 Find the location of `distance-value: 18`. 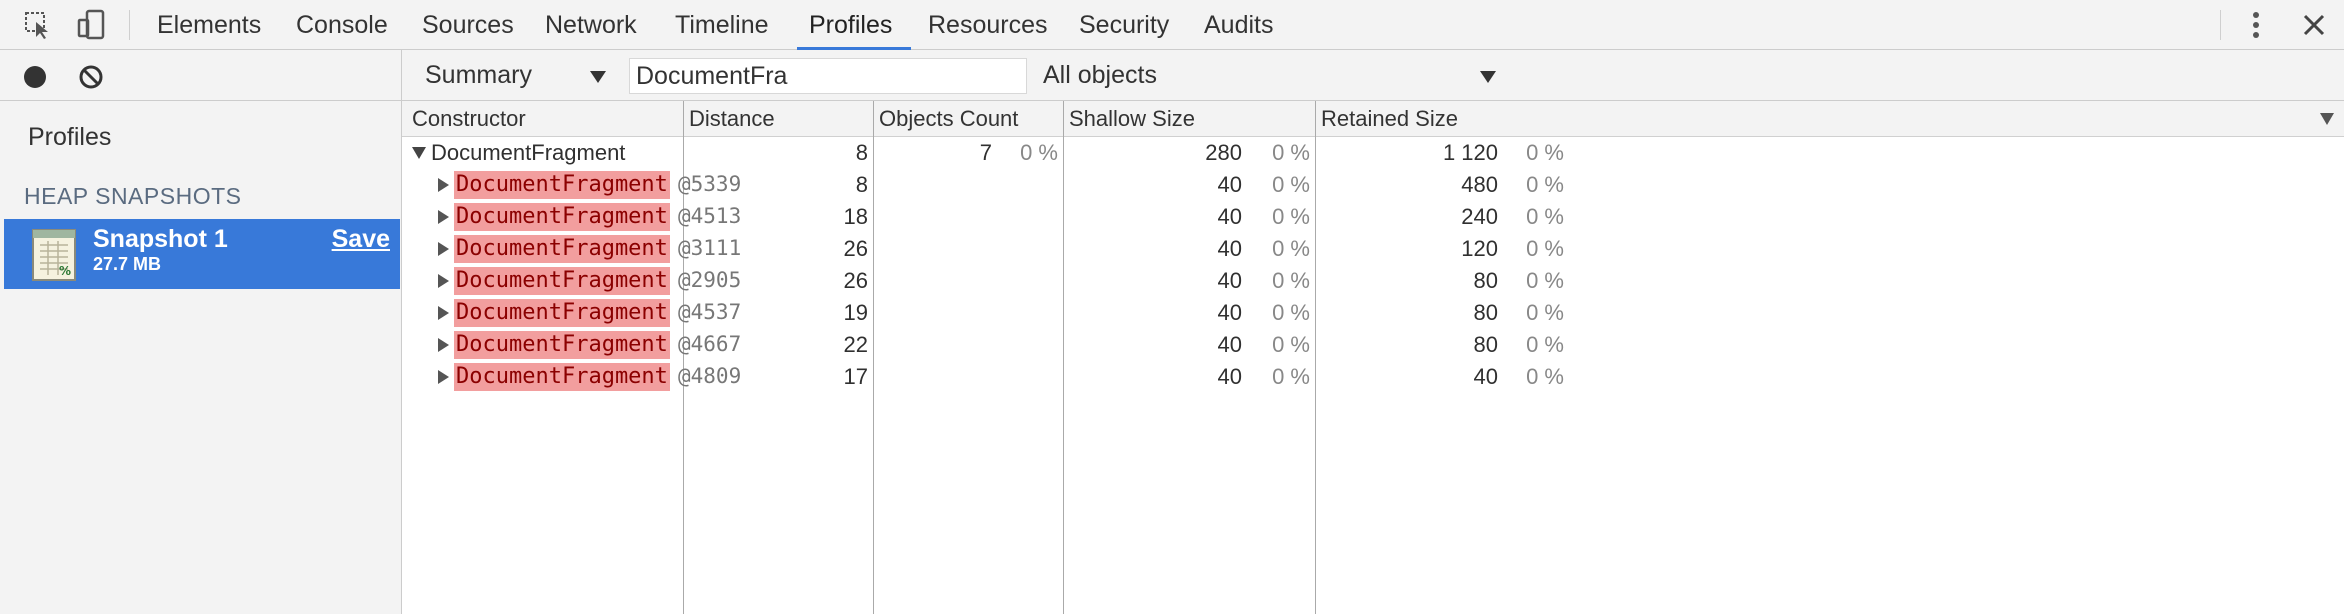

distance-value: 18 is located at coordinates (855, 216).